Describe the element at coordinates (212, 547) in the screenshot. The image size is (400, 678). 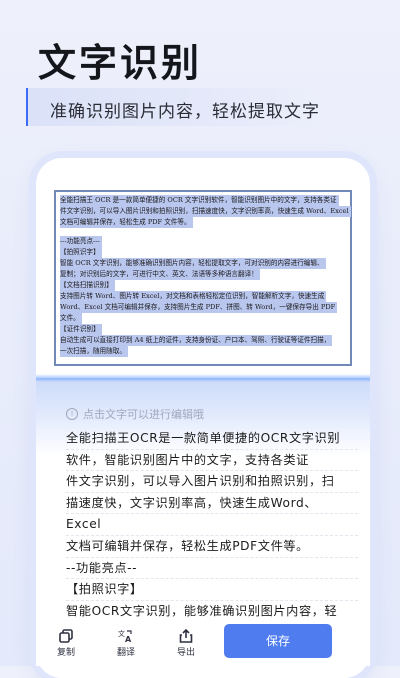
I see `result-line: 文档可编辑并保存，轻松生成PDF文件等。` at that location.